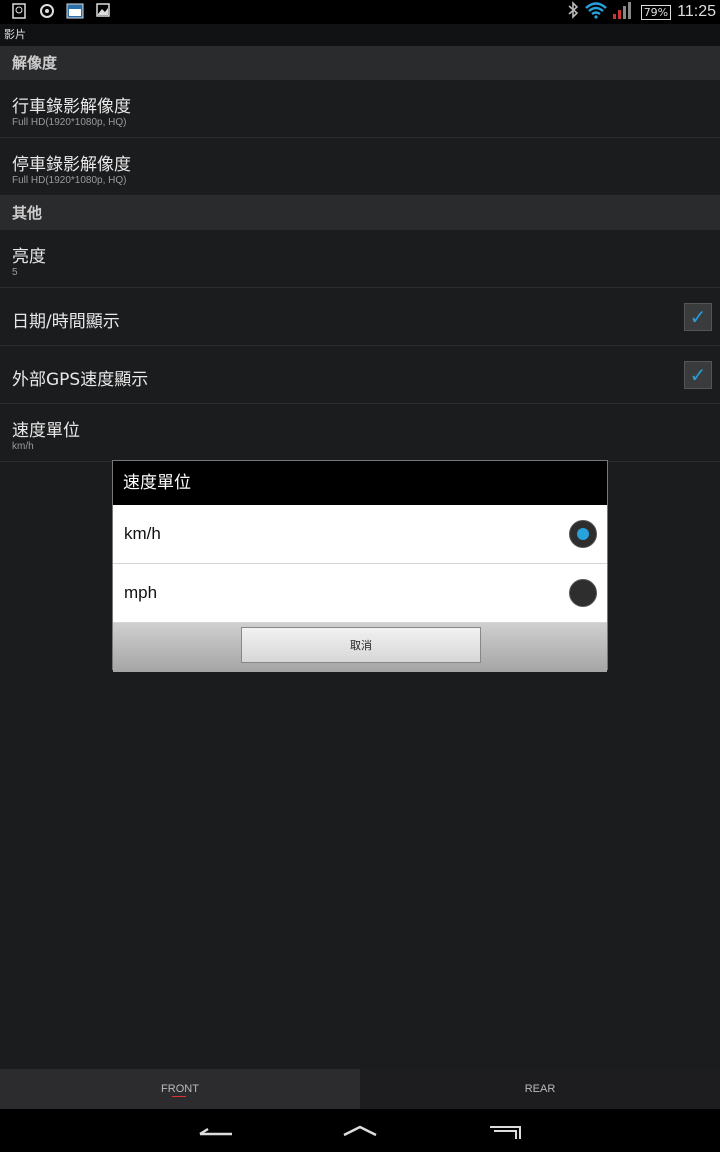  I want to click on setting-title: 速度單位, so click(46, 431).